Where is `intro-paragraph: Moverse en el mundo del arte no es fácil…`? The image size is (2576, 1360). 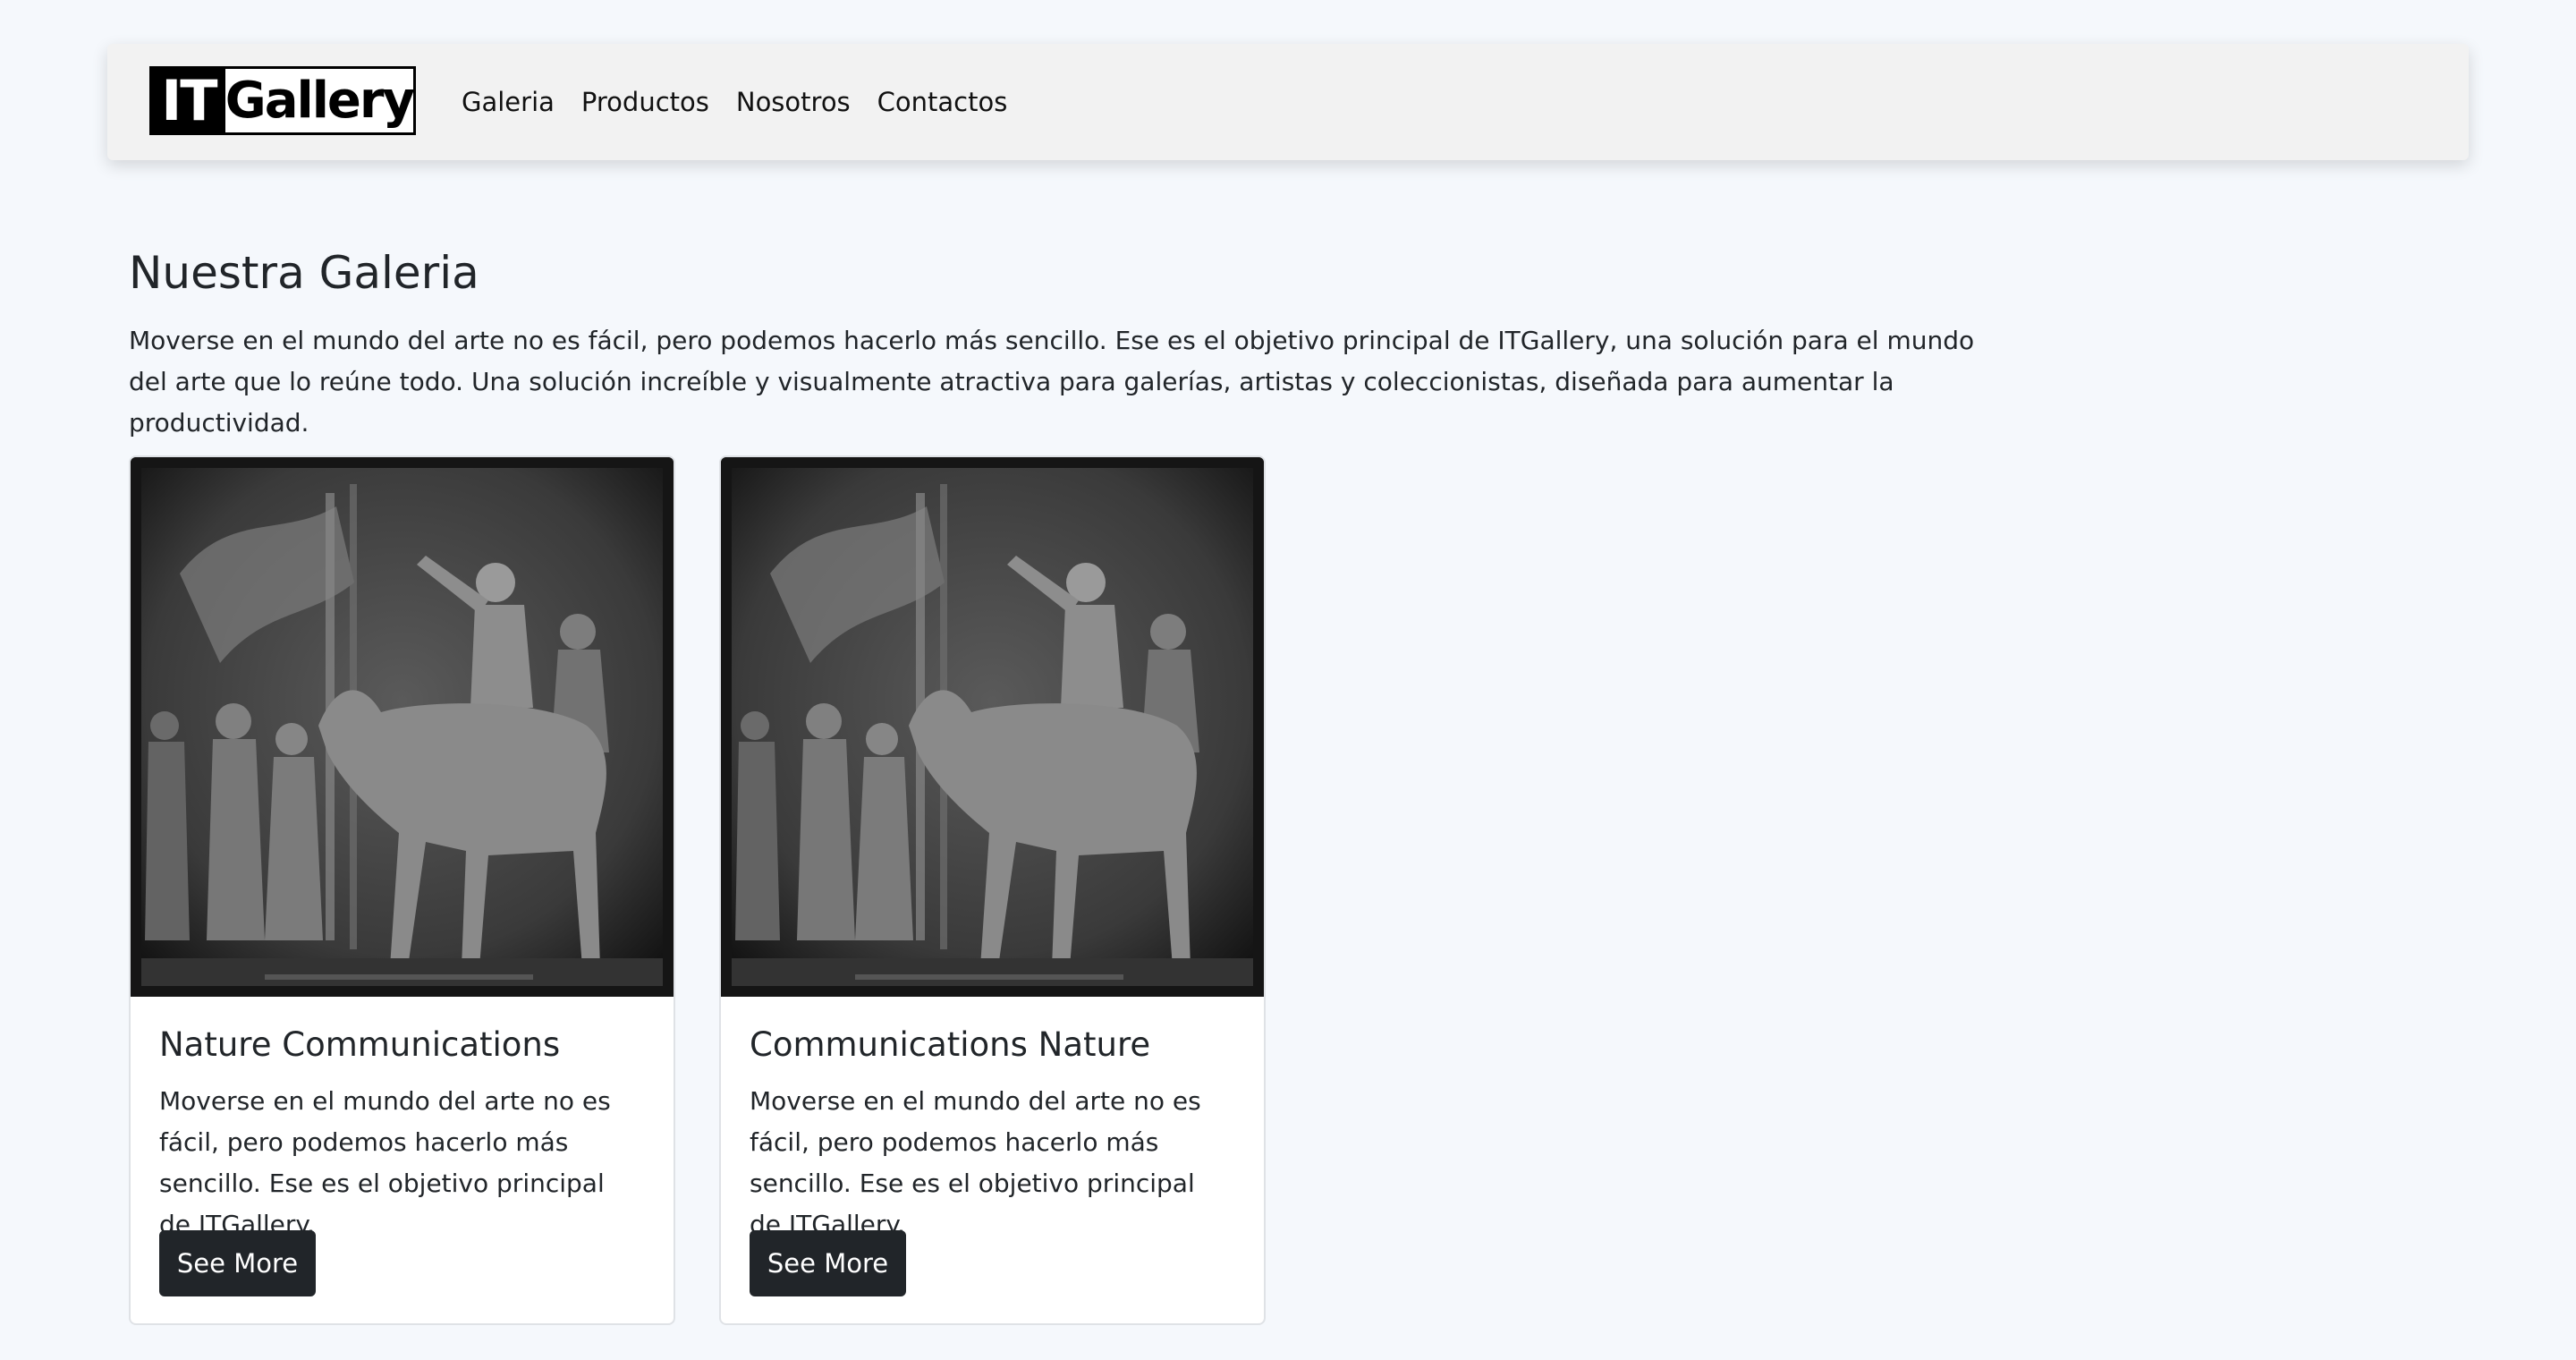 intro-paragraph: Moverse en el mundo del arte no es fácil… is located at coordinates (1052, 382).